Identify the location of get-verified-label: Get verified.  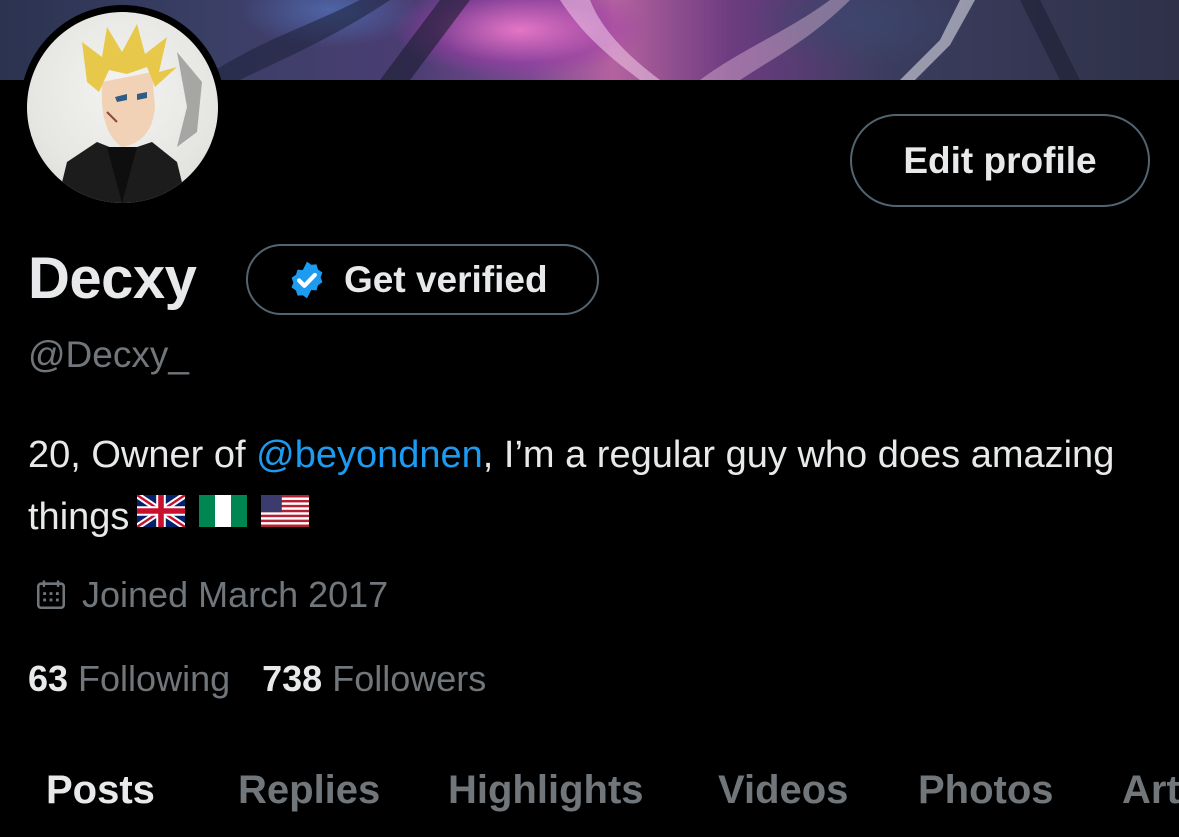
(446, 279).